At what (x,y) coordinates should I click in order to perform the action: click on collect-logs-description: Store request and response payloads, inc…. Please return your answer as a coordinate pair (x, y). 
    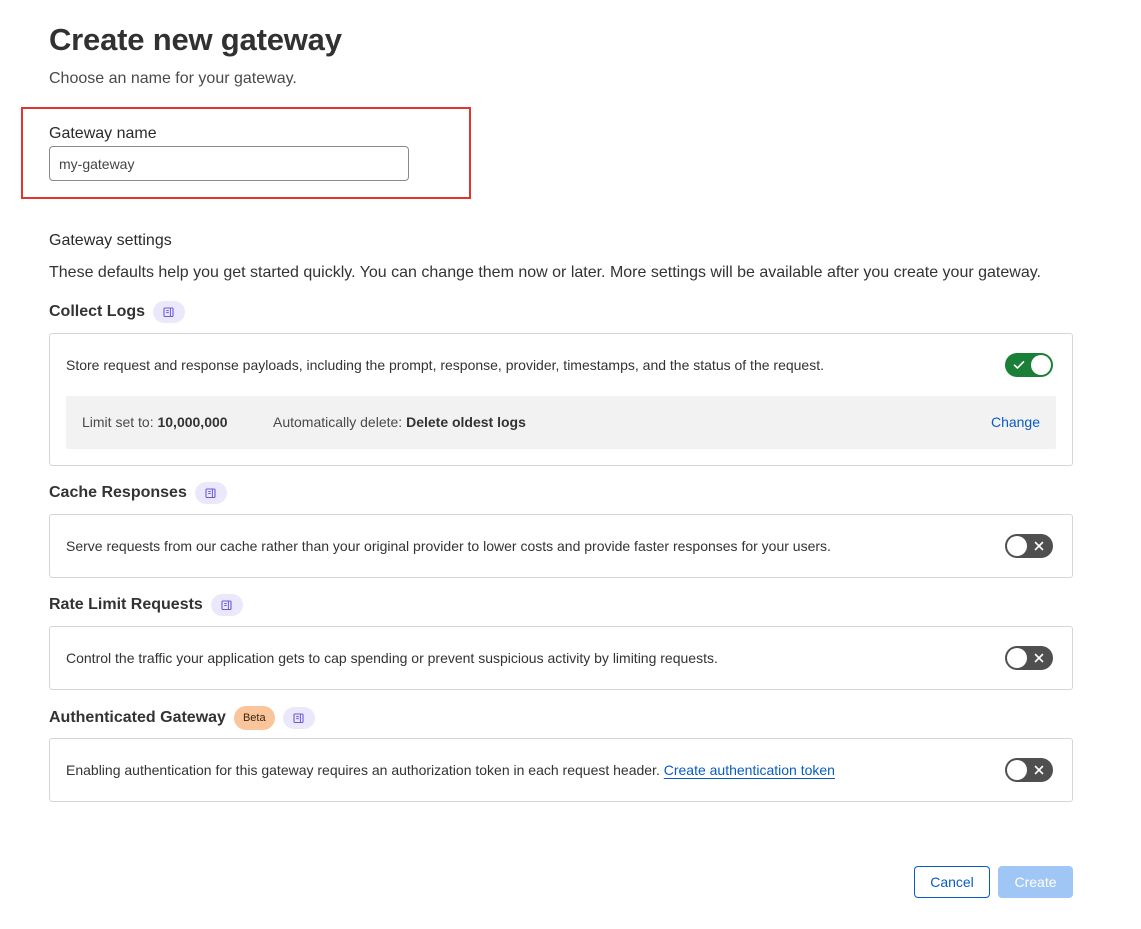
    Looking at the image, I should click on (445, 365).